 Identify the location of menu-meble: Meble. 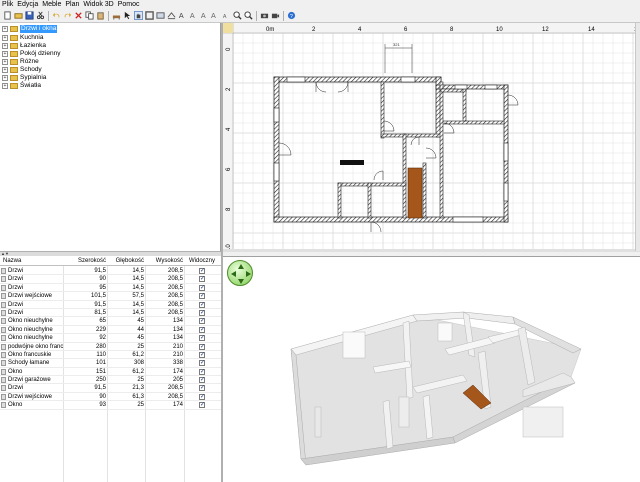
(51, 4).